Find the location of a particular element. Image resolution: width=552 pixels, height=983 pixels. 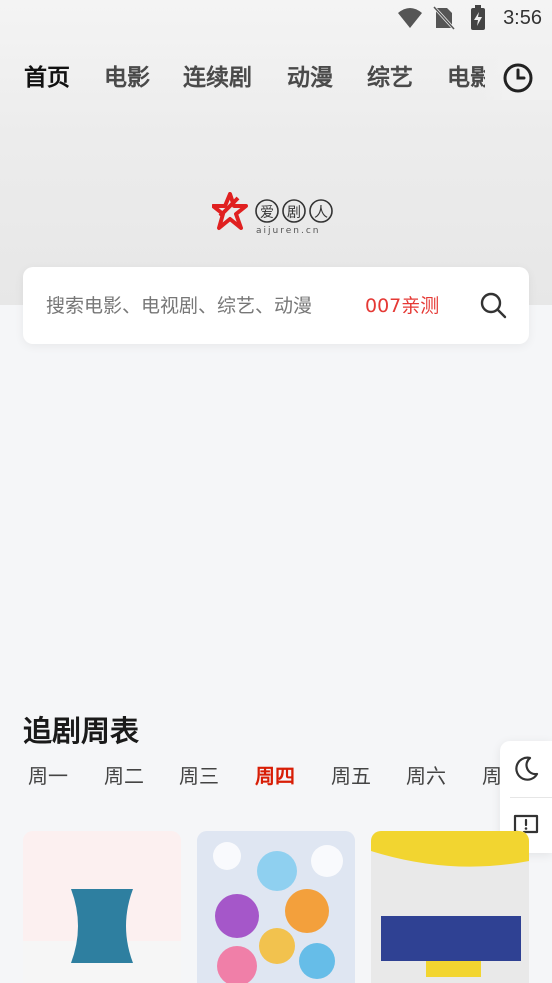

clock-icon is located at coordinates (518, 78).